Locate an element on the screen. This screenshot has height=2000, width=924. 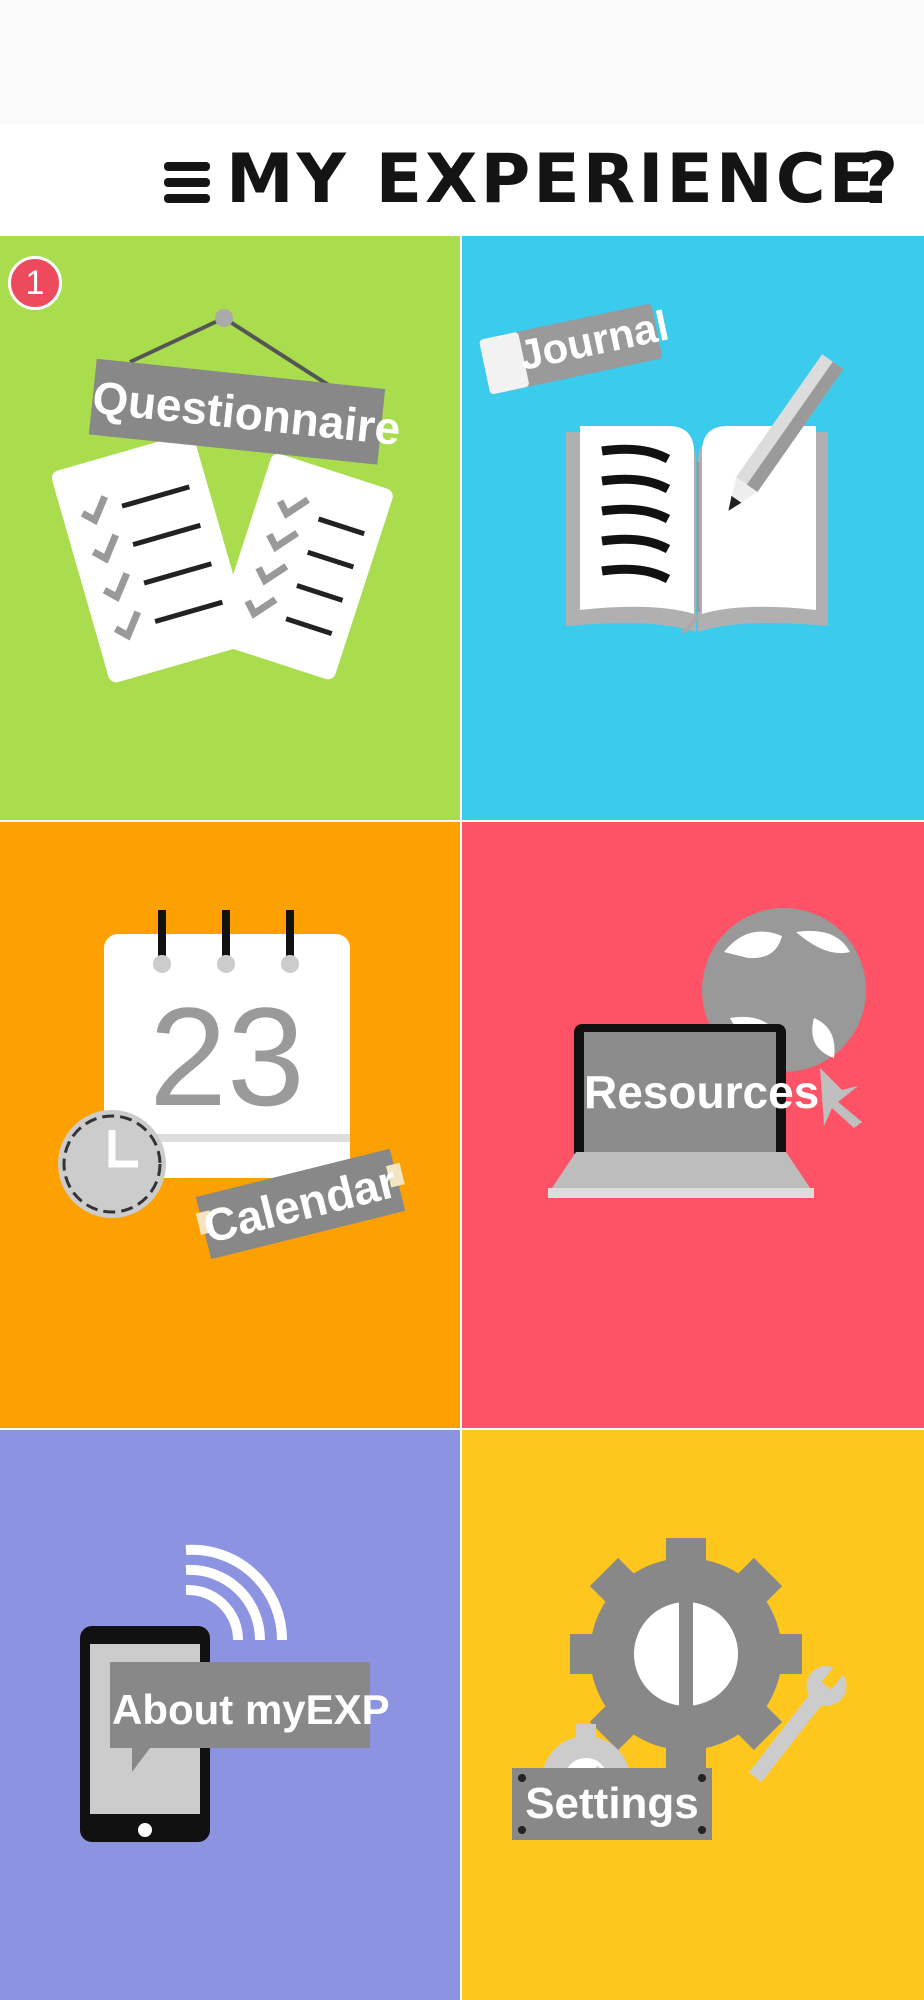
help-button: ? is located at coordinates (878, 179).